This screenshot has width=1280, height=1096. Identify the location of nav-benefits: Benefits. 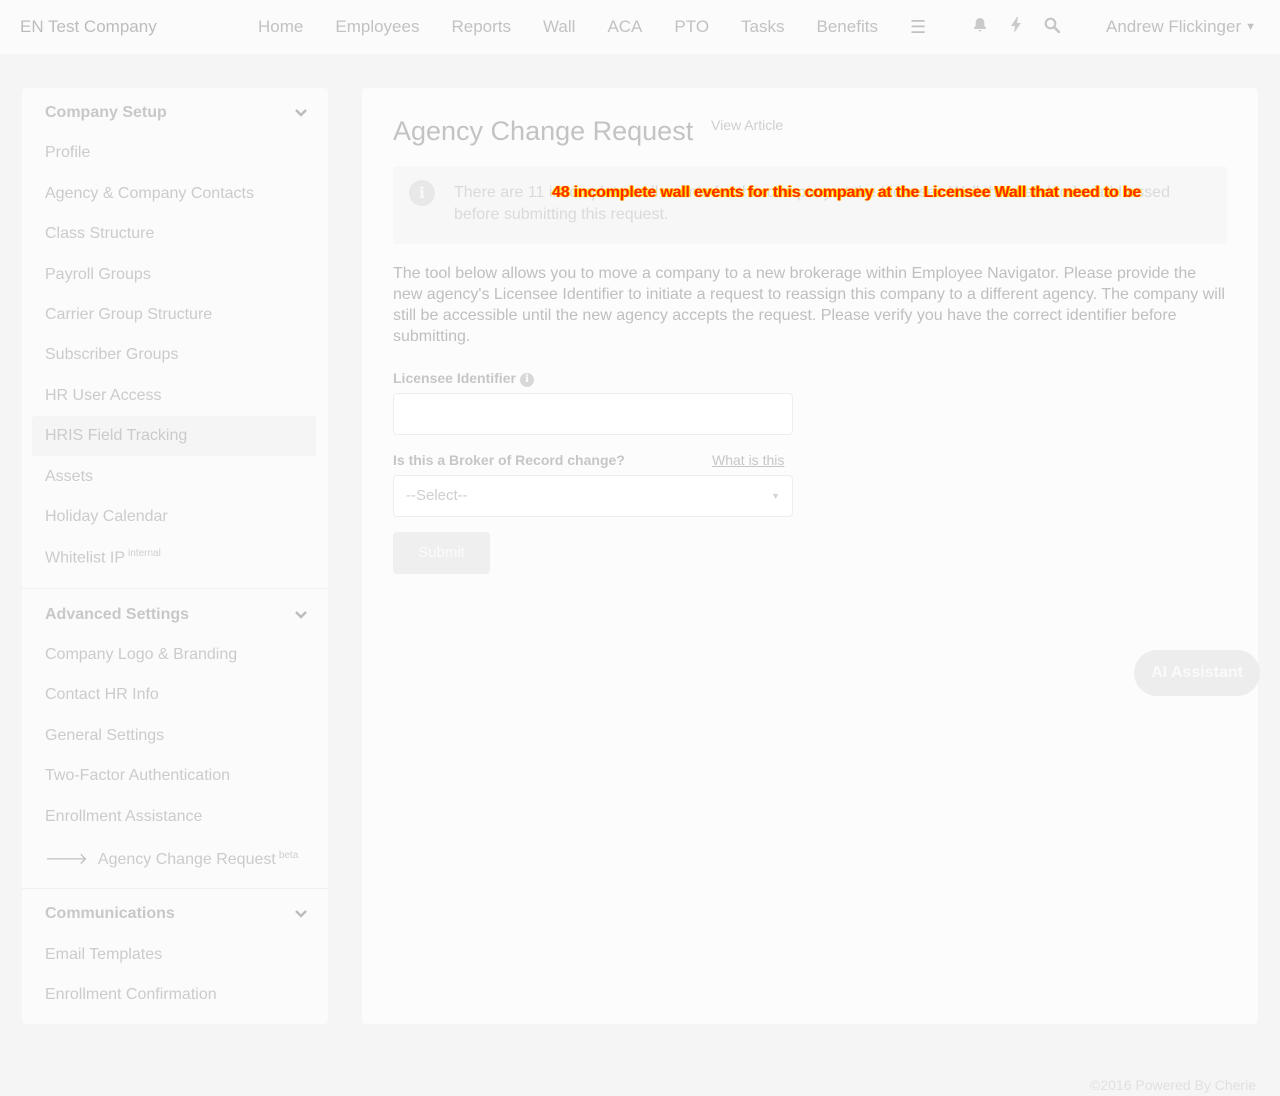
(847, 27).